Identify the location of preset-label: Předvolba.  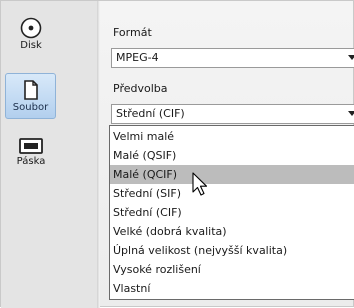
(140, 88).